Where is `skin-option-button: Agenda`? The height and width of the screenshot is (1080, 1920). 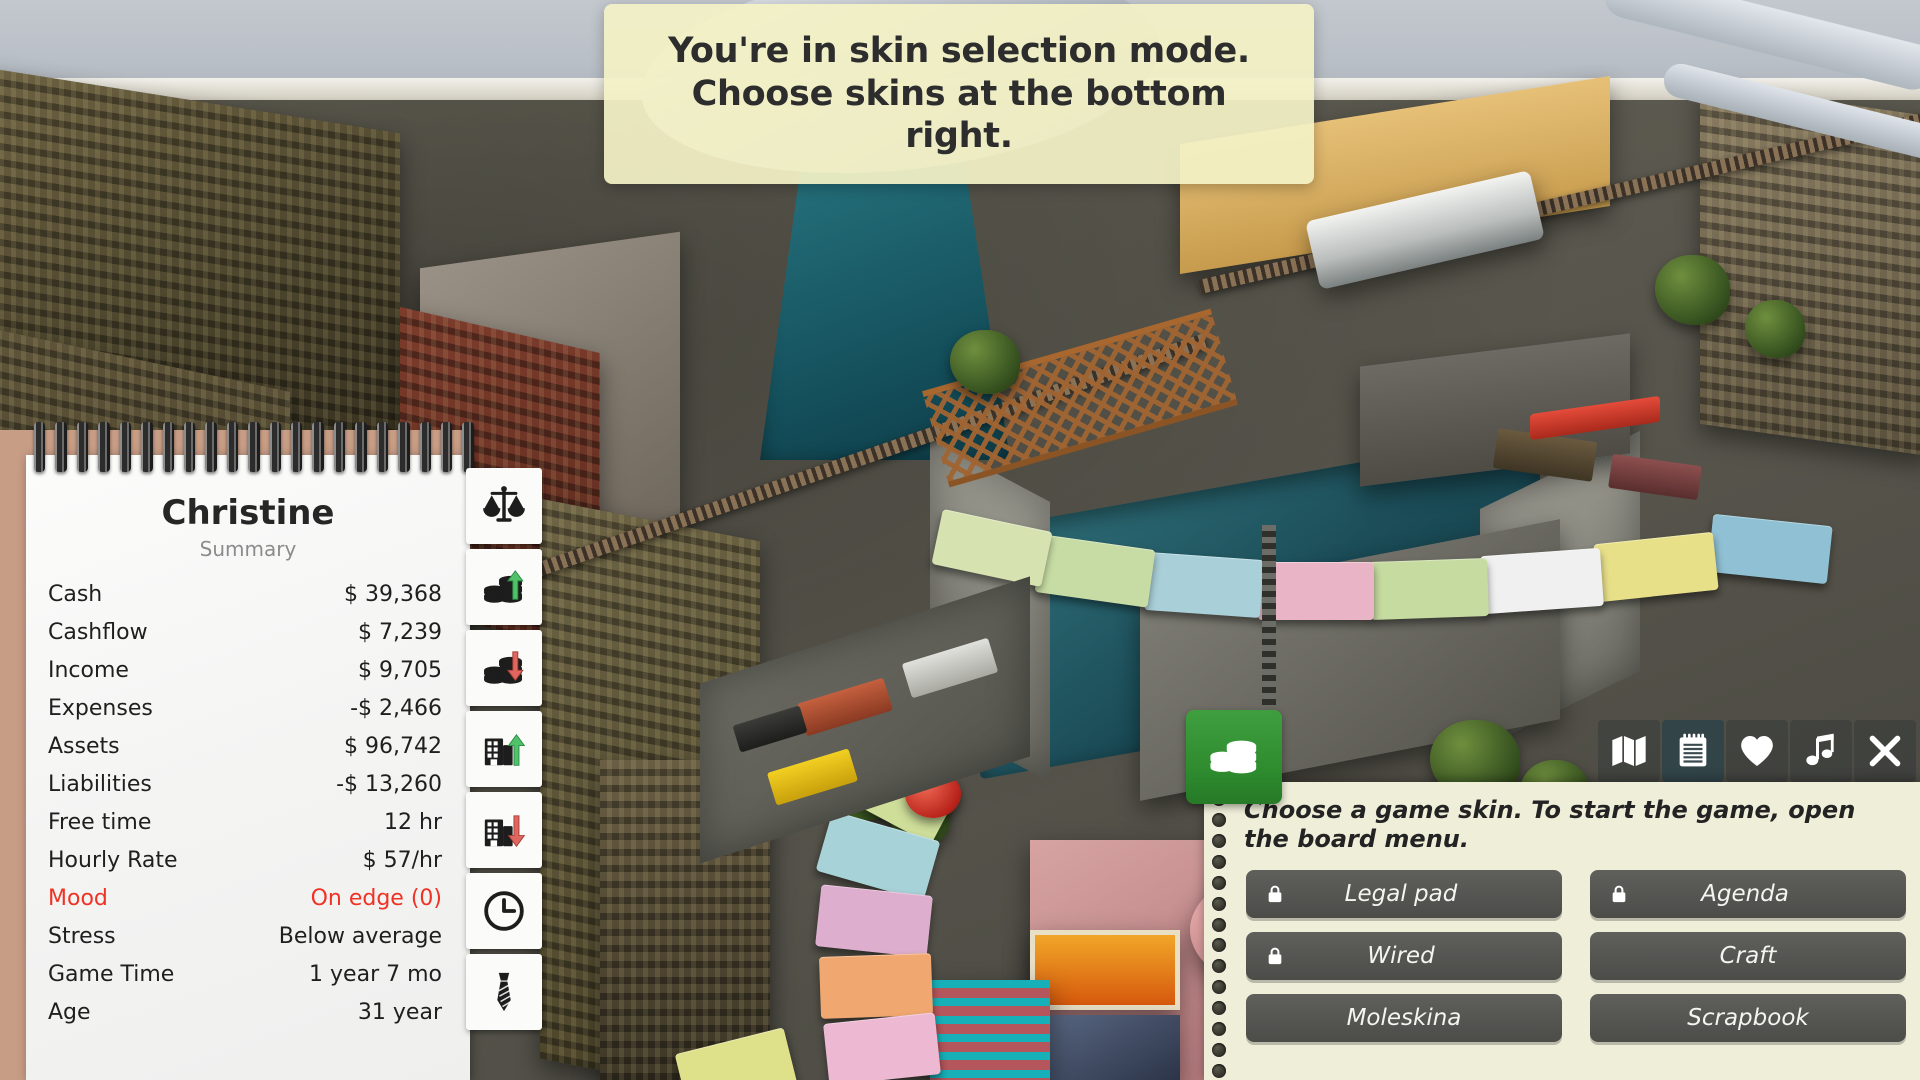 skin-option-button: Agenda is located at coordinates (1748, 894).